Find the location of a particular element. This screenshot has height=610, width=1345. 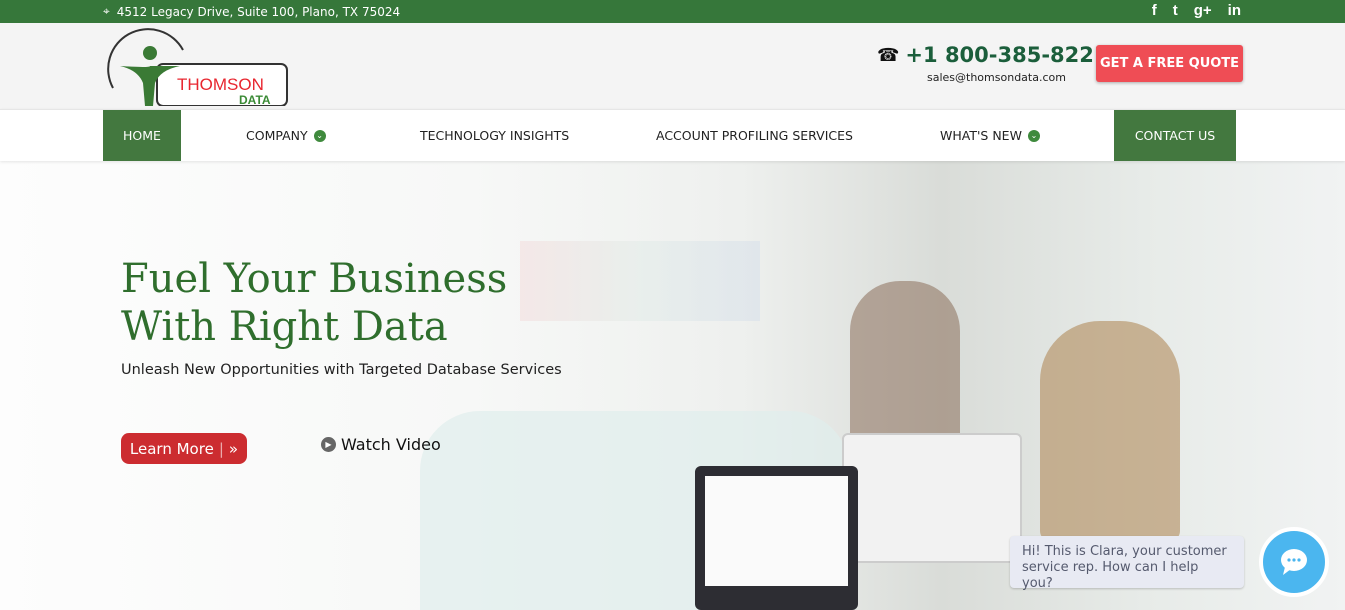

thomson-data-logo: THOMSON DATA is located at coordinates (197, 67).